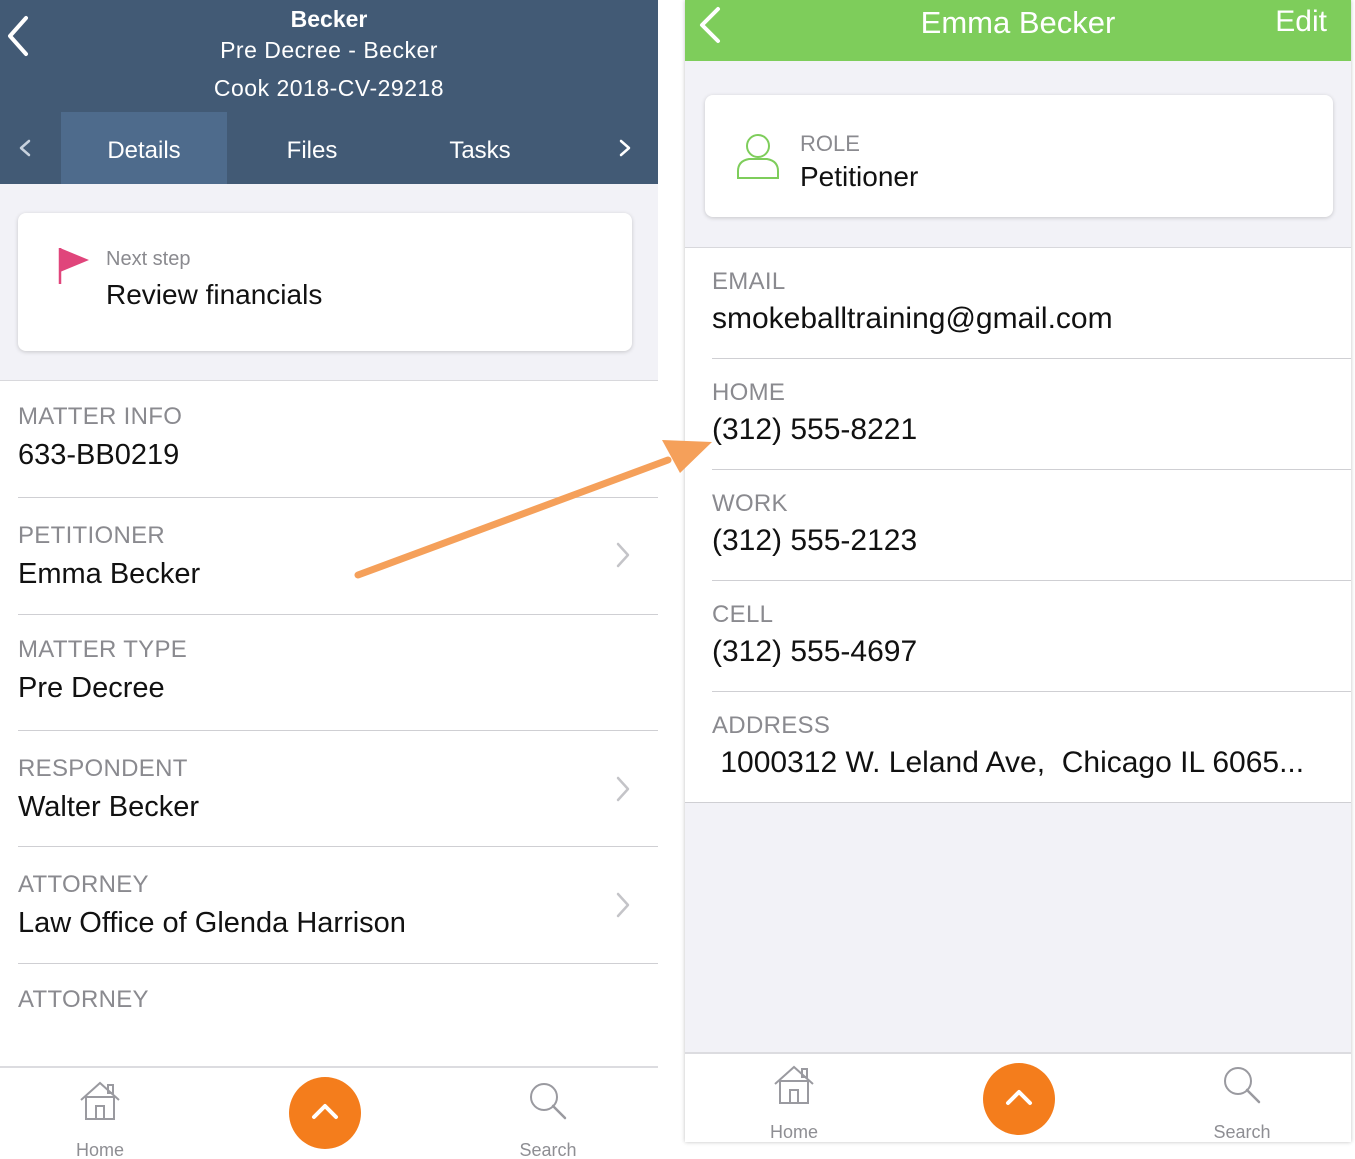 The image size is (1355, 1159). Describe the element at coordinates (103, 768) in the screenshot. I see `row-label: RESPONDENT` at that location.